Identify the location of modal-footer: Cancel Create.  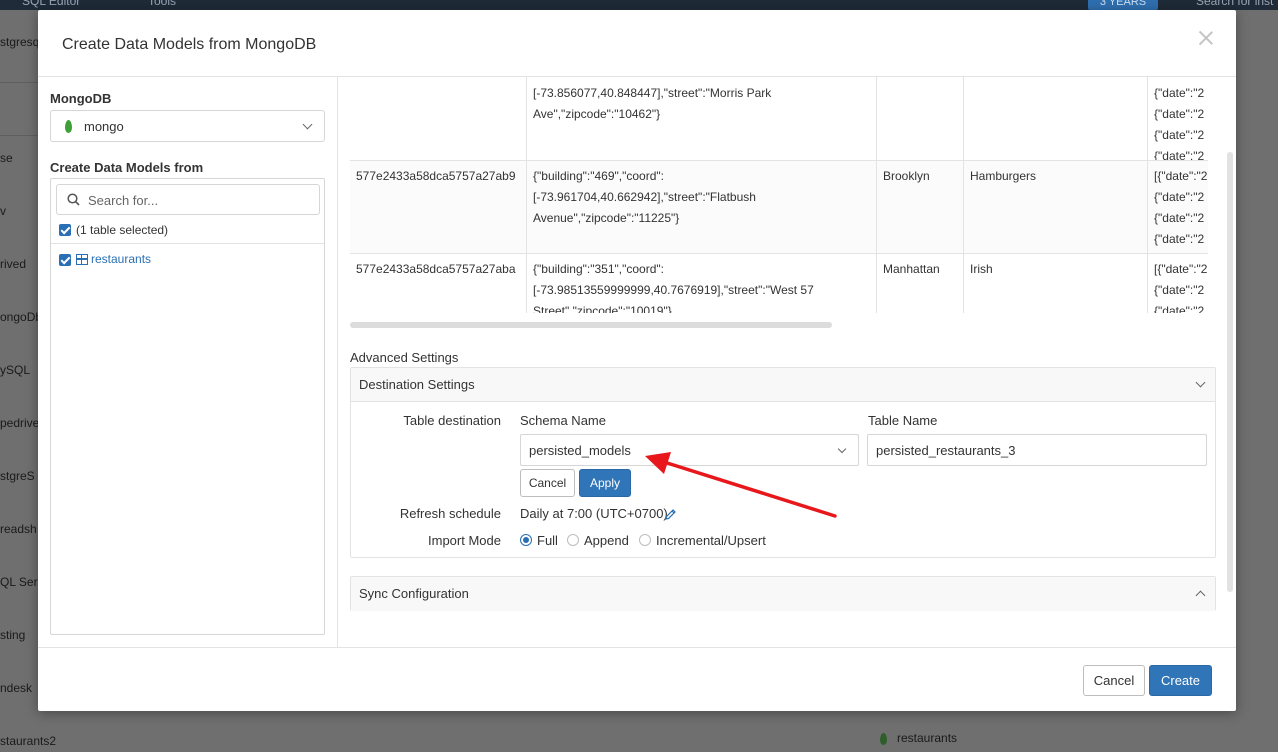
(637, 679).